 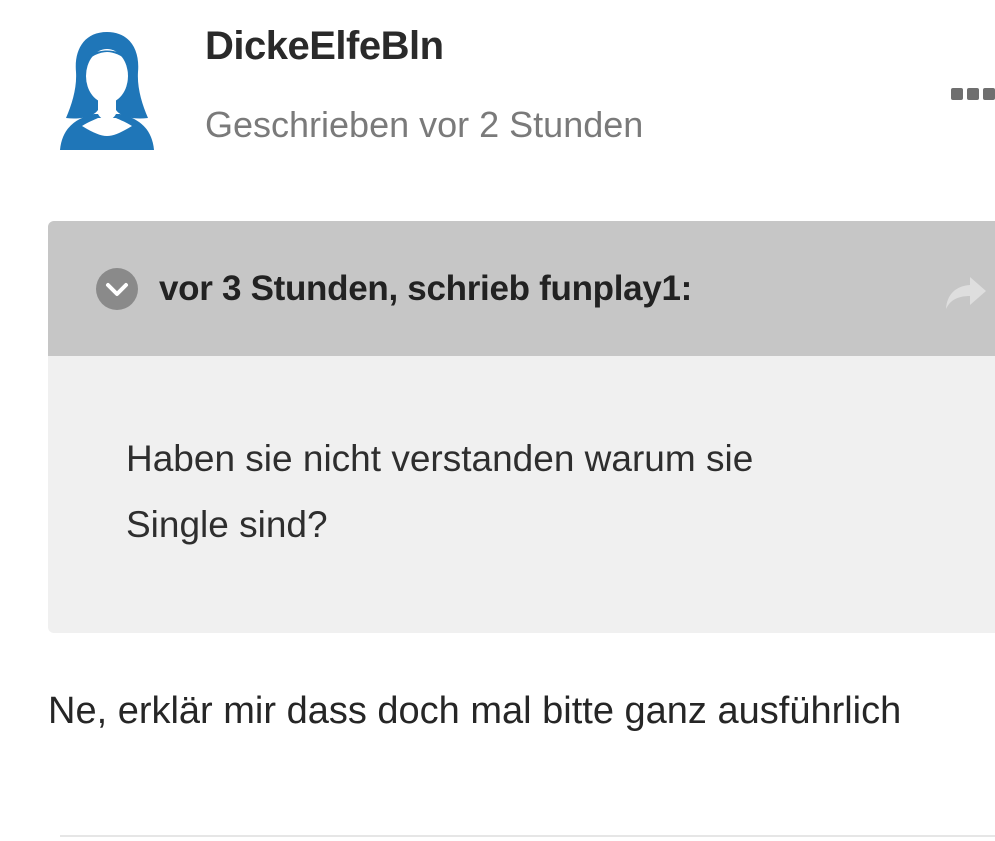 I want to click on avatar, so click(x=107, y=90).